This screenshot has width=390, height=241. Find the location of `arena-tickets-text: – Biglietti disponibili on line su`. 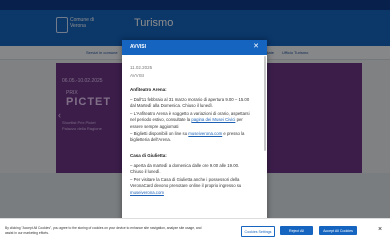

arena-tickets-text: – Biglietti disponibili on line su is located at coordinates (159, 133).